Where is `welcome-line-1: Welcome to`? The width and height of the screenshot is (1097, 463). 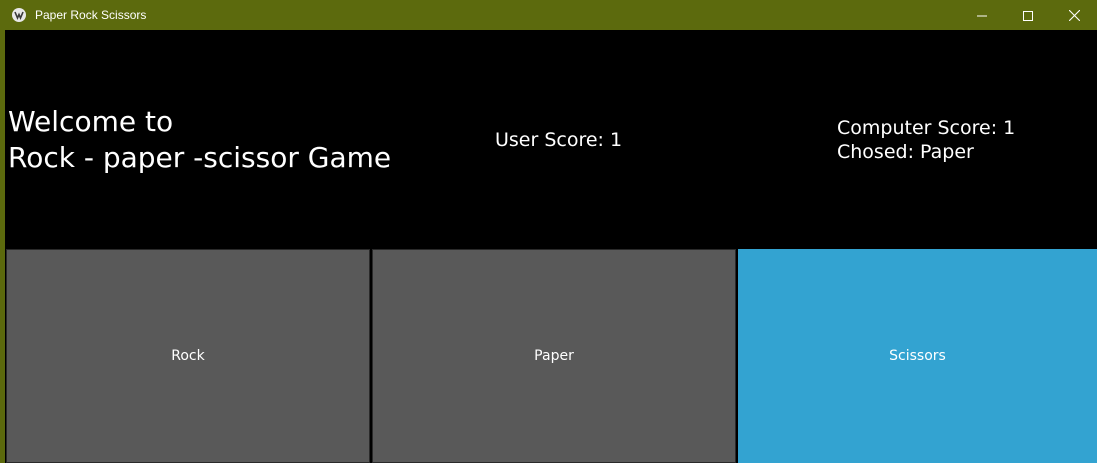 welcome-line-1: Welcome to is located at coordinates (91, 121).